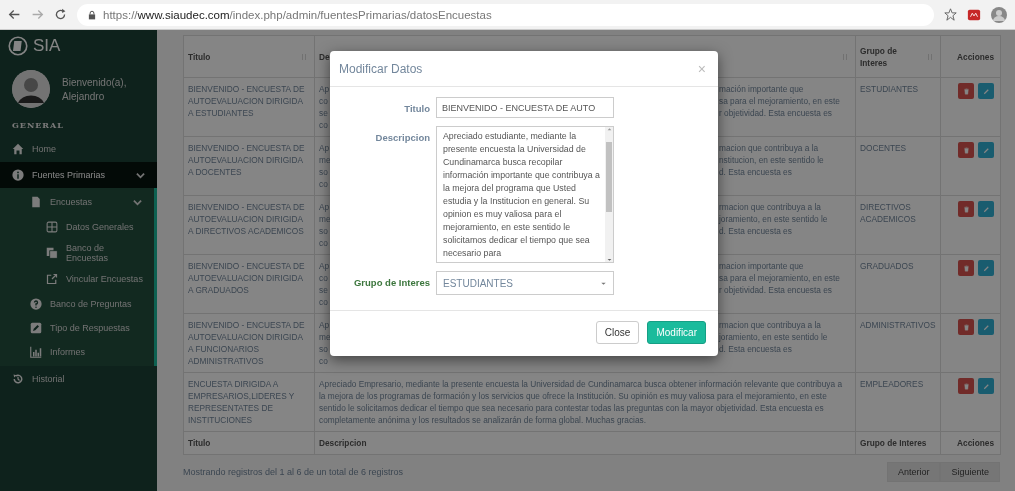 The width and height of the screenshot is (1015, 491). I want to click on table-icon, so click(52, 227).